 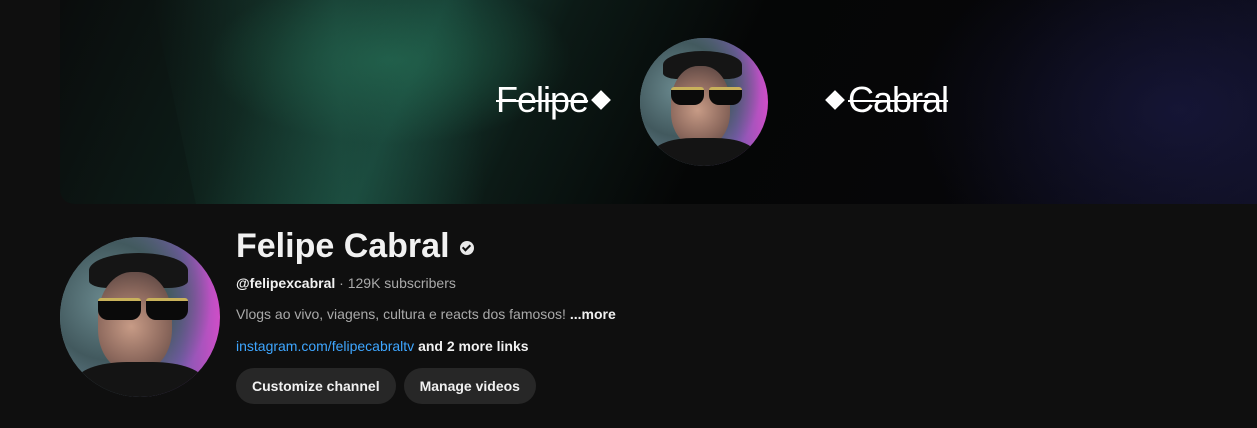 What do you see at coordinates (898, 99) in the screenshot?
I see `banner-last-name-text: Cabral` at bounding box center [898, 99].